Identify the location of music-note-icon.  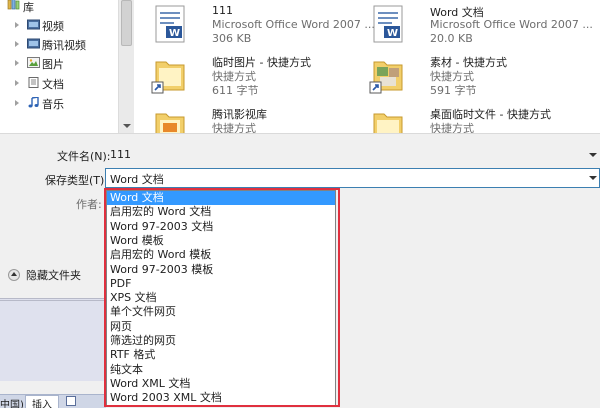
(33, 102).